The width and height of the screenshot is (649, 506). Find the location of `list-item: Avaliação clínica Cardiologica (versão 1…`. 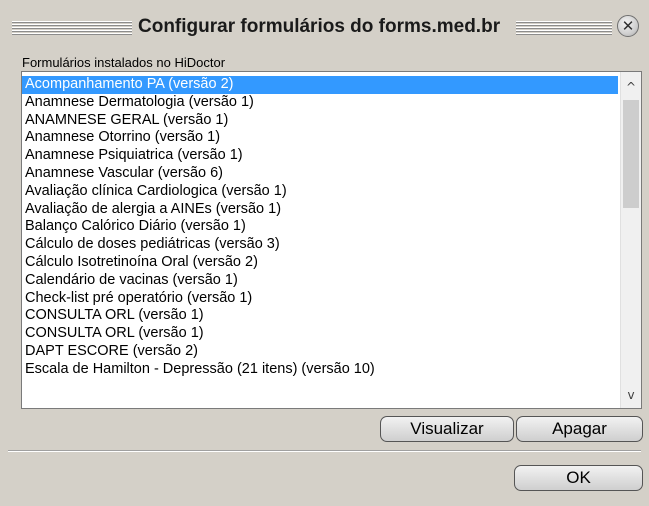

list-item: Avaliação clínica Cardiologica (versão 1… is located at coordinates (320, 192).